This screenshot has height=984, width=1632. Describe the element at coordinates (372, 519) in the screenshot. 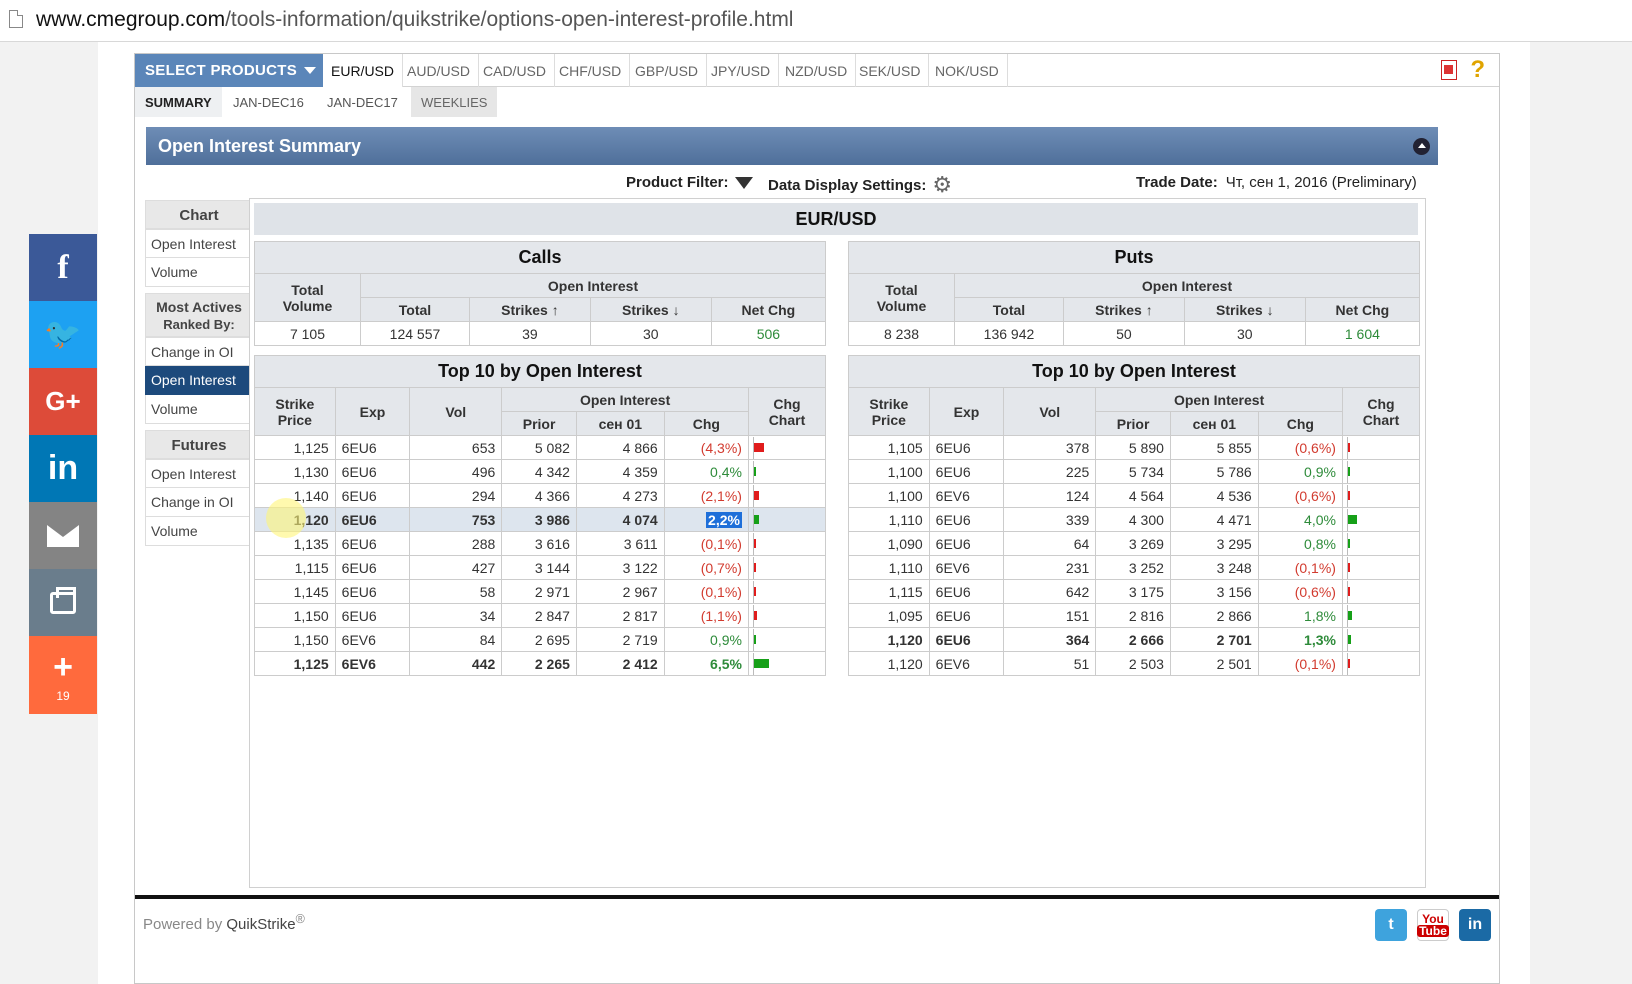

I see `exp-cell: 6EU6` at that location.